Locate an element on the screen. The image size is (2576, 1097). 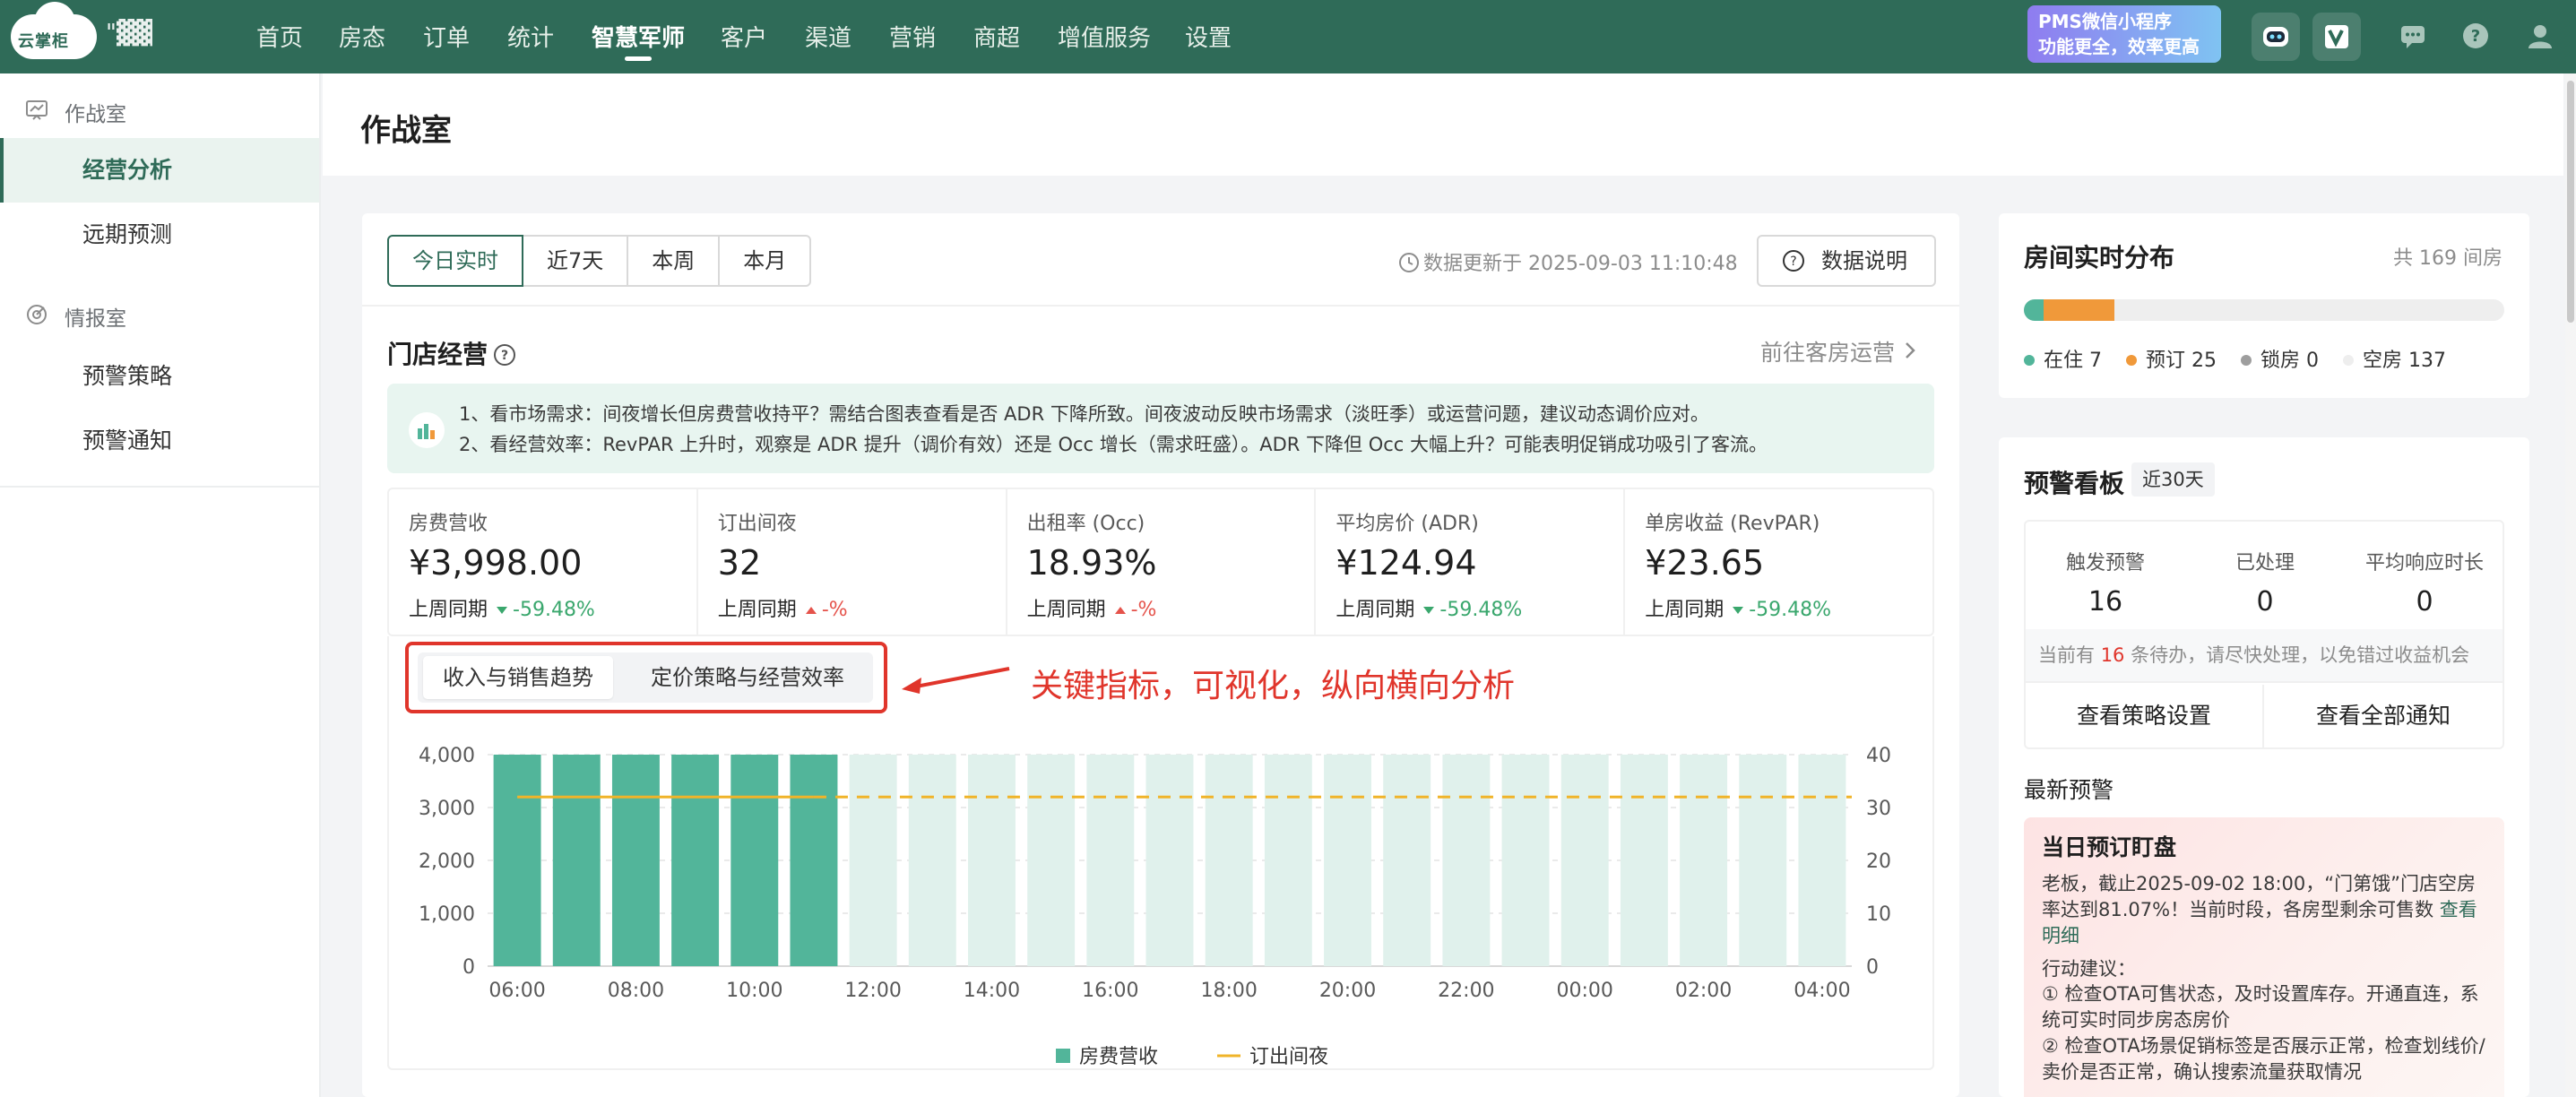
page-header: 作战室 is located at coordinates (1443, 124).